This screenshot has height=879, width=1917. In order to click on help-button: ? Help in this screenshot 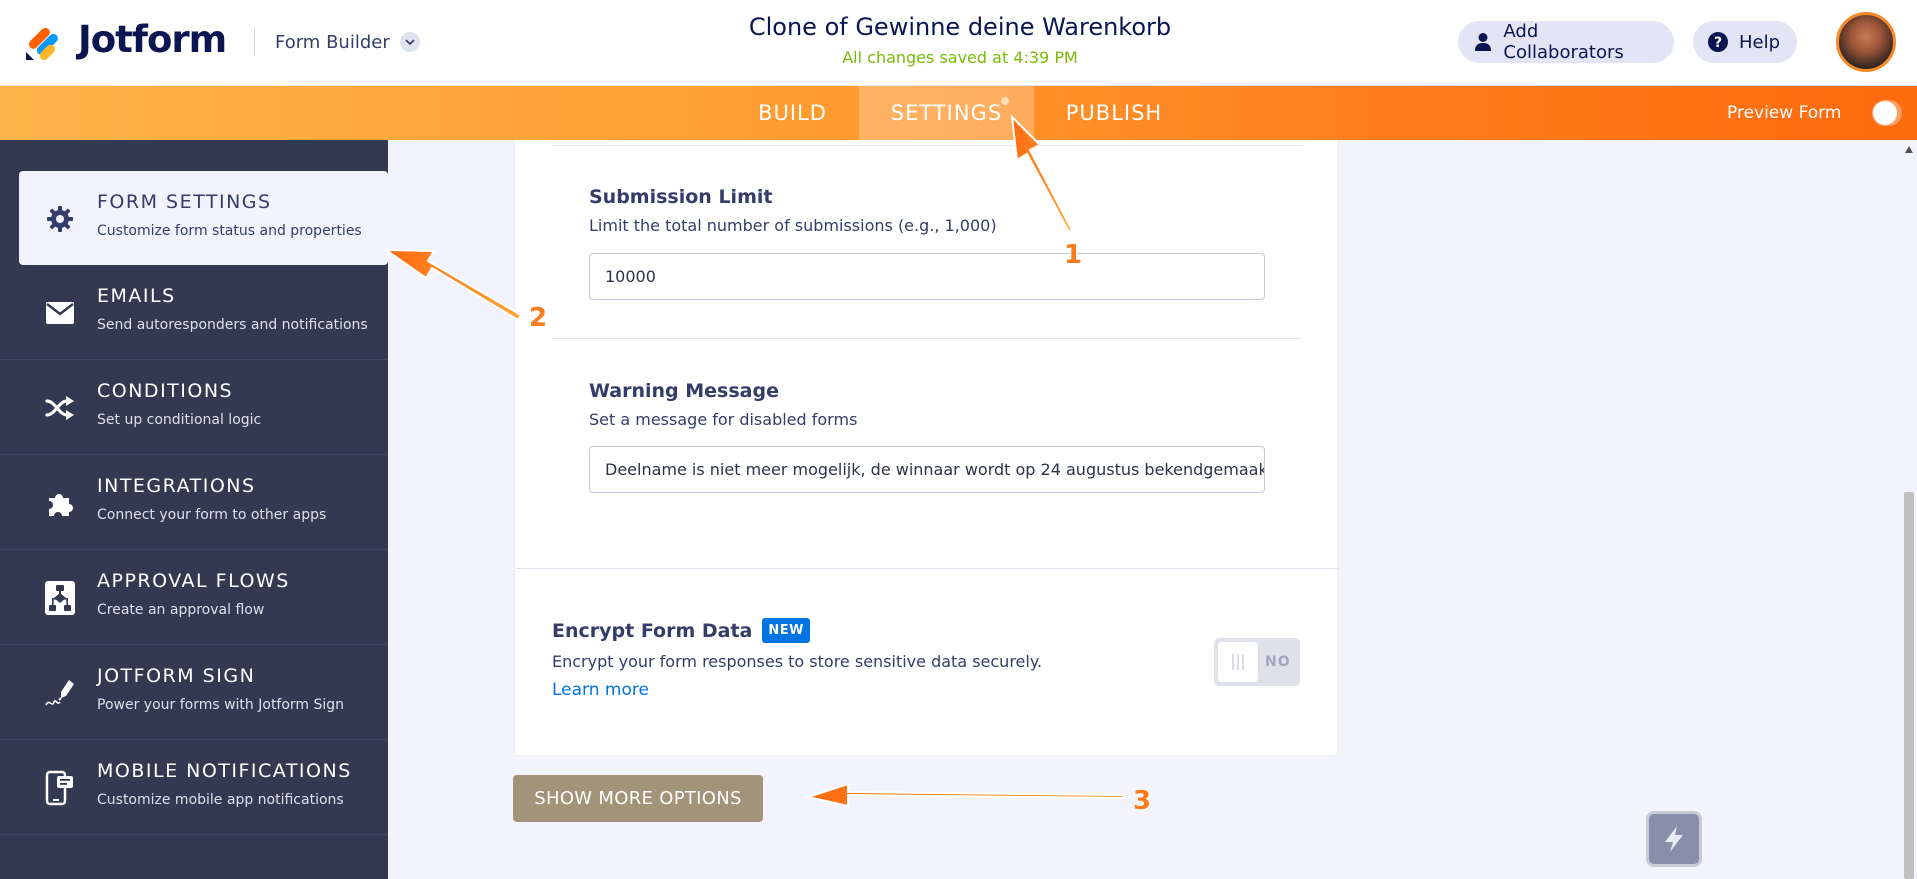, I will do `click(1745, 42)`.